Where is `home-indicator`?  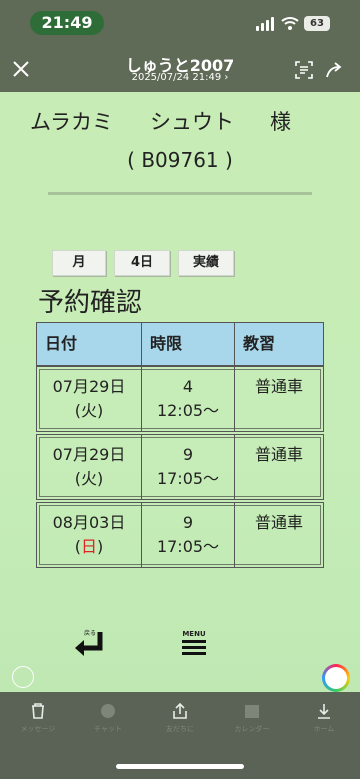 home-indicator is located at coordinates (180, 766).